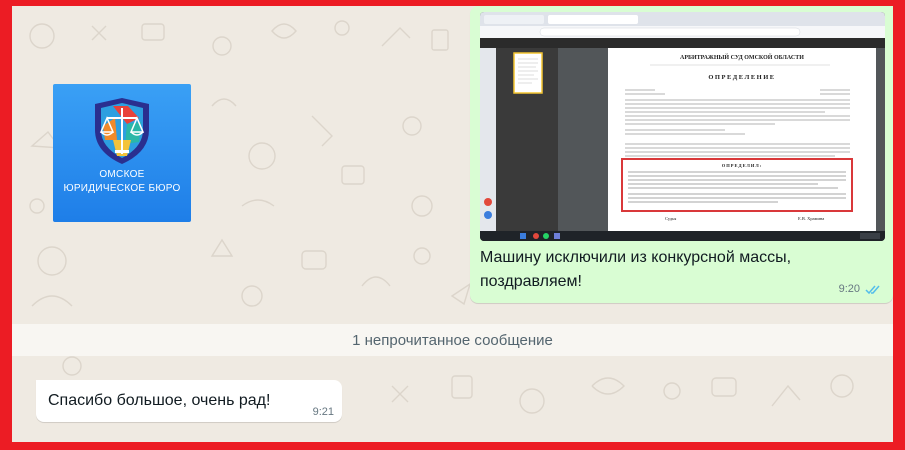 Image resolution: width=905 pixels, height=450 pixels. I want to click on logo-line-2: ЮРИДИЧЕСКОЕ БЮРО, so click(122, 188).